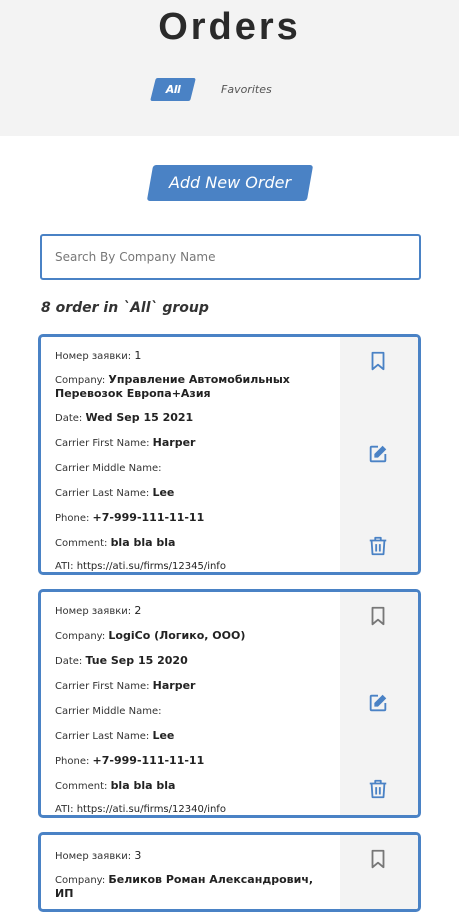 The image size is (459, 912). Describe the element at coordinates (98, 610) in the screenshot. I see `order-number-row: Номер заявки: 2` at that location.